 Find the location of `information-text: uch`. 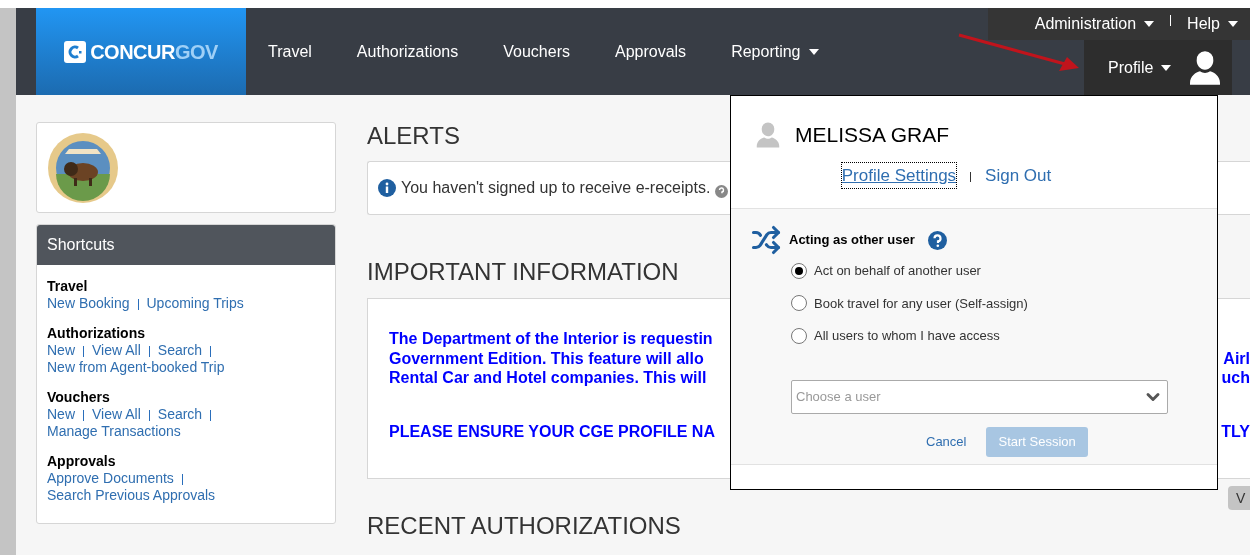

information-text: uch is located at coordinates (1235, 378).